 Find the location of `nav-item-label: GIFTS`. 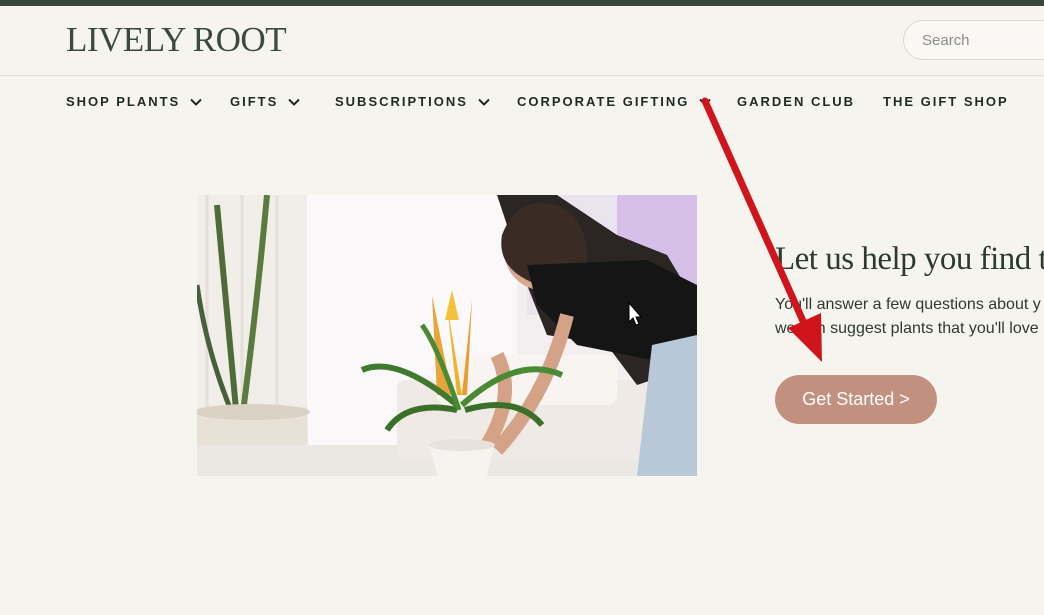

nav-item-label: GIFTS is located at coordinates (254, 101).